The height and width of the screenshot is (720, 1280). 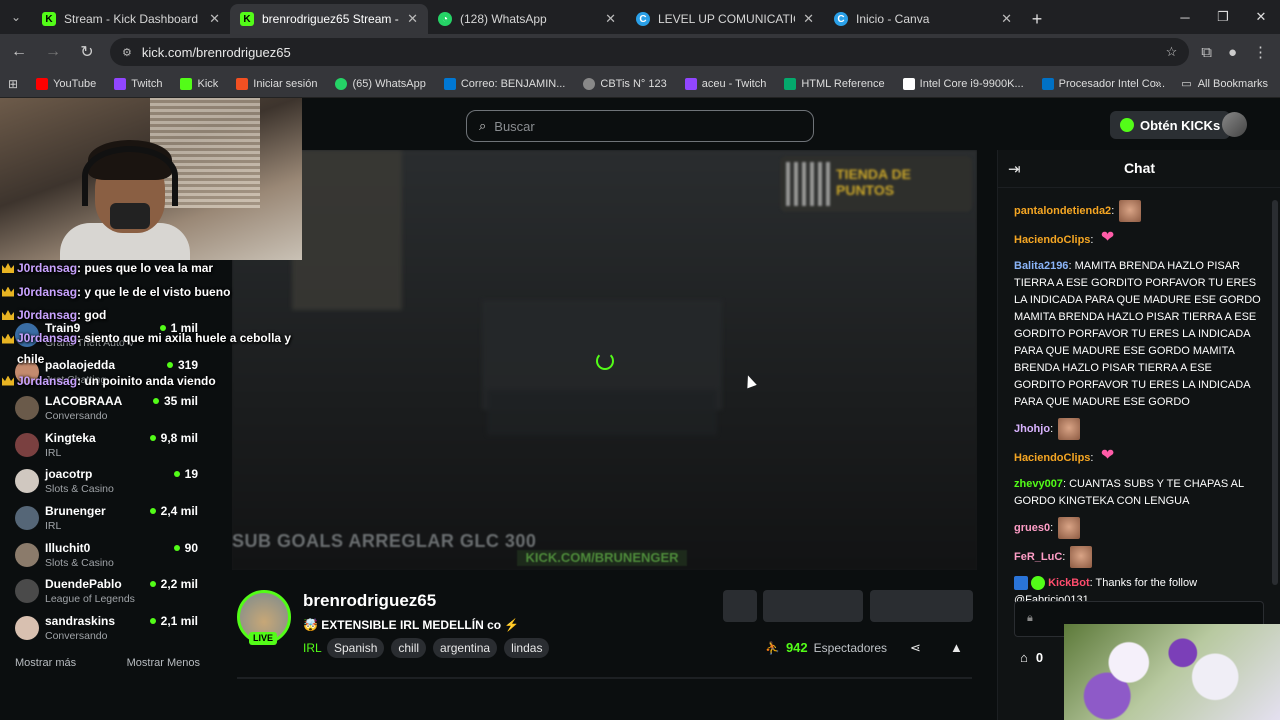 What do you see at coordinates (13, 84) in the screenshot?
I see `apps-grid-icon: ⊞` at bounding box center [13, 84].